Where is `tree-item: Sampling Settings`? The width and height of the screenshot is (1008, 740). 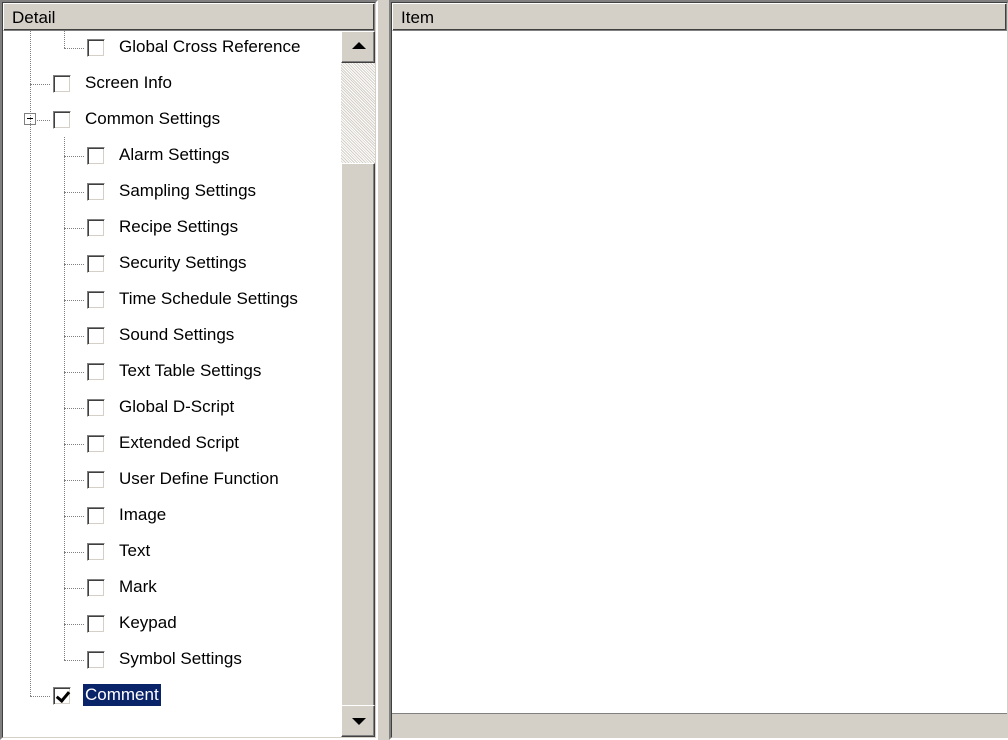 tree-item: Sampling Settings is located at coordinates (172, 193).